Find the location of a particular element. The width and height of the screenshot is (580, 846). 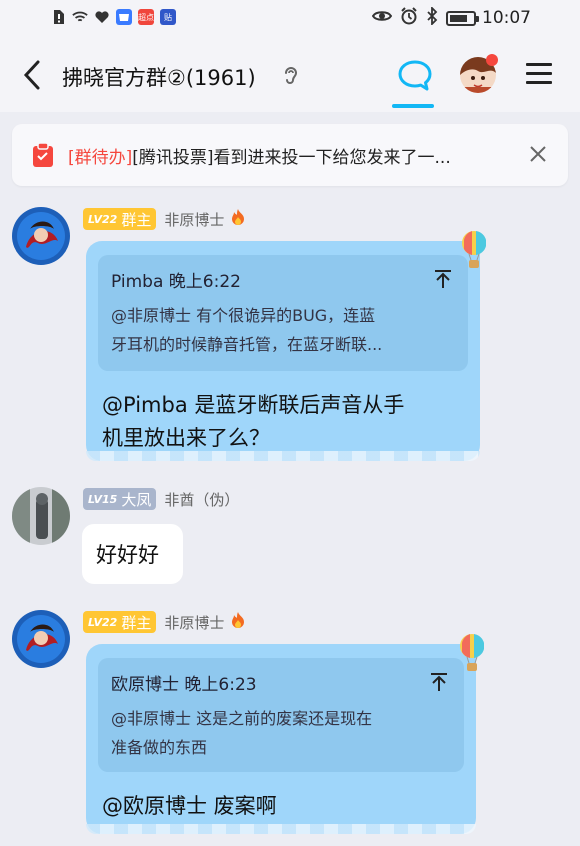

page-title: 拂晓官方群②(1961) is located at coordinates (159, 77).